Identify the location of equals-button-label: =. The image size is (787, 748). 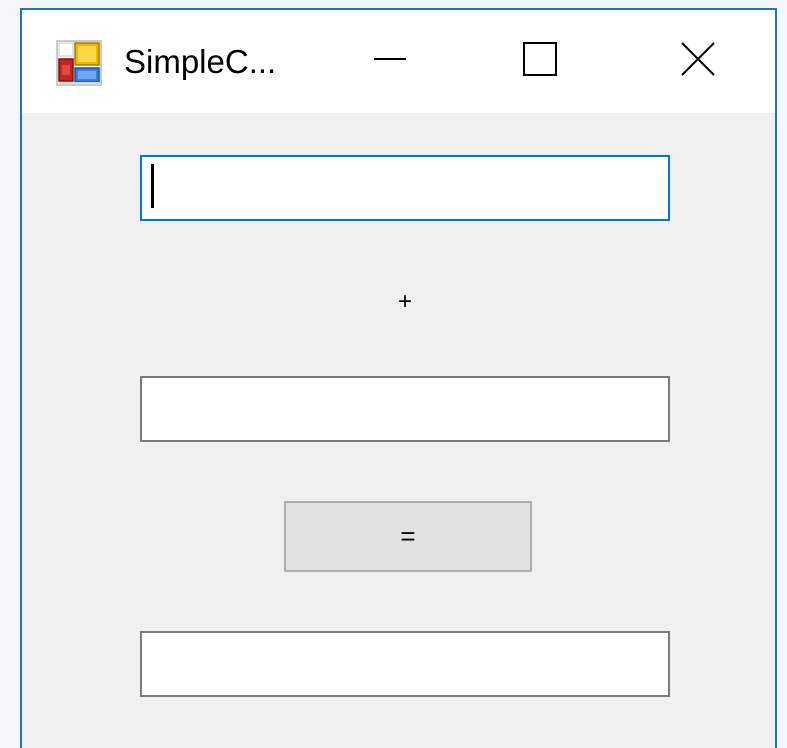
(408, 536).